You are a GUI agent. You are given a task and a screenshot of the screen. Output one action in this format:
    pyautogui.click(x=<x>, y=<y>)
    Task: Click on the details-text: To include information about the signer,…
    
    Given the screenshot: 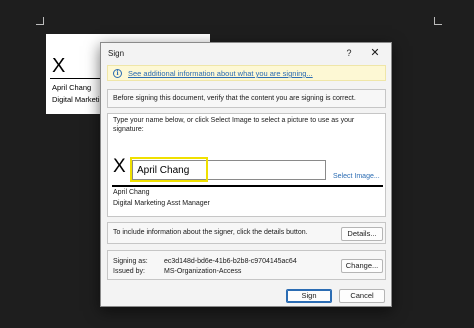 What is the action you would take?
    pyautogui.click(x=210, y=232)
    